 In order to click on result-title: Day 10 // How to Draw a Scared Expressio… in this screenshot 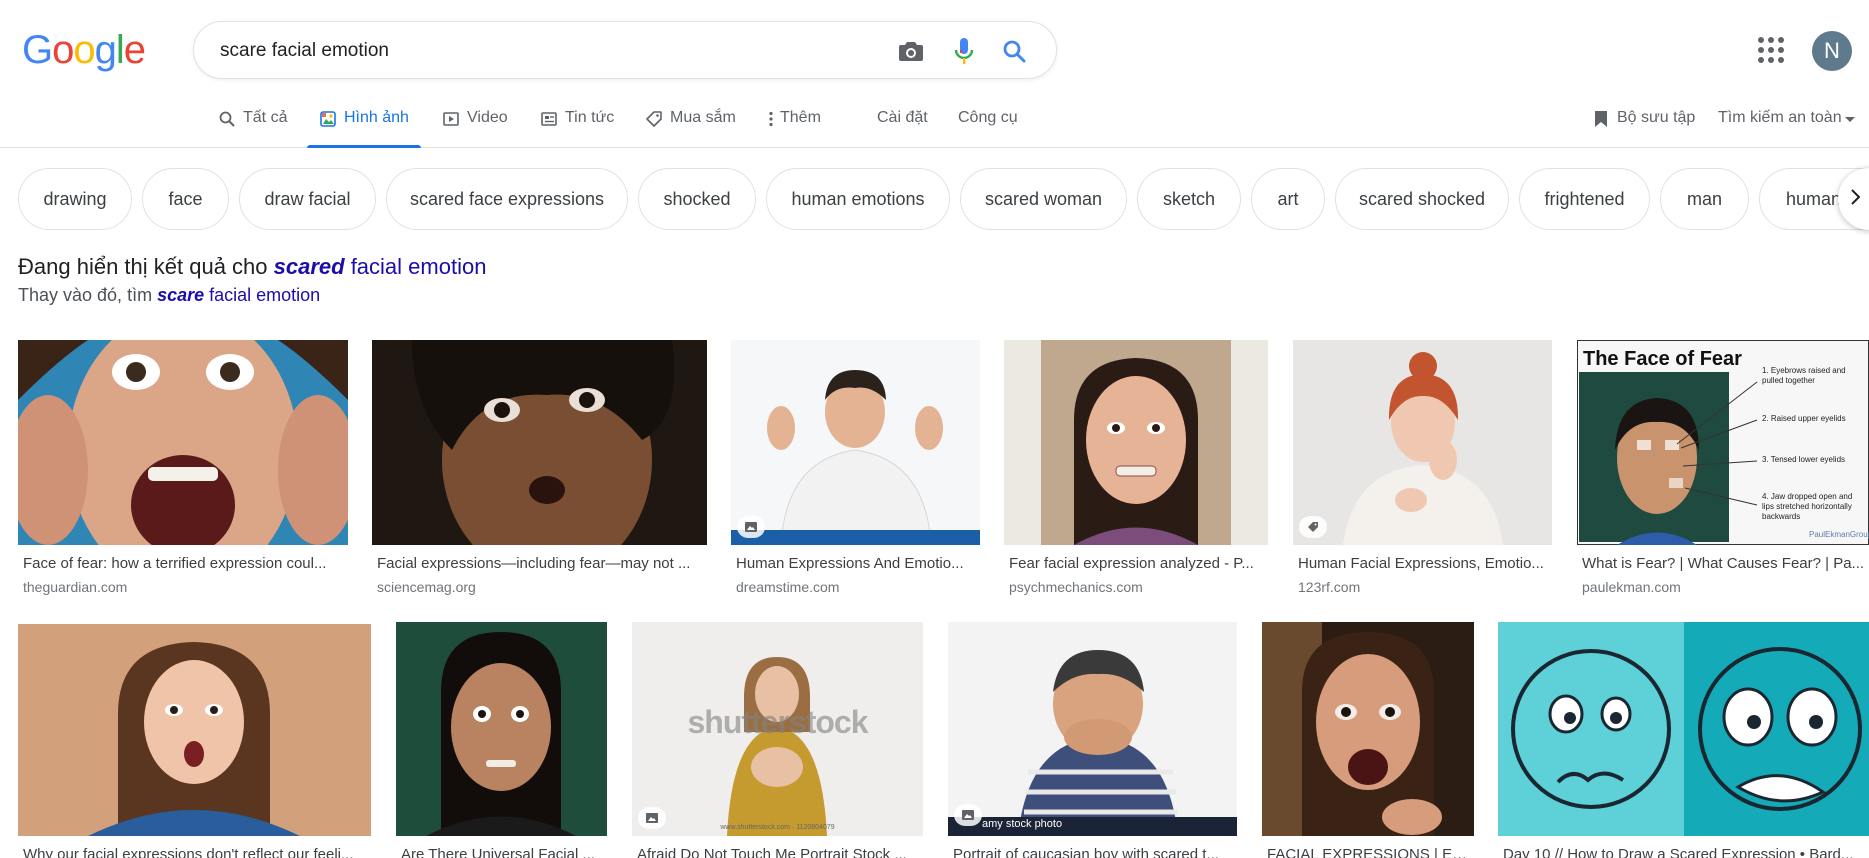, I will do `click(1678, 852)`.